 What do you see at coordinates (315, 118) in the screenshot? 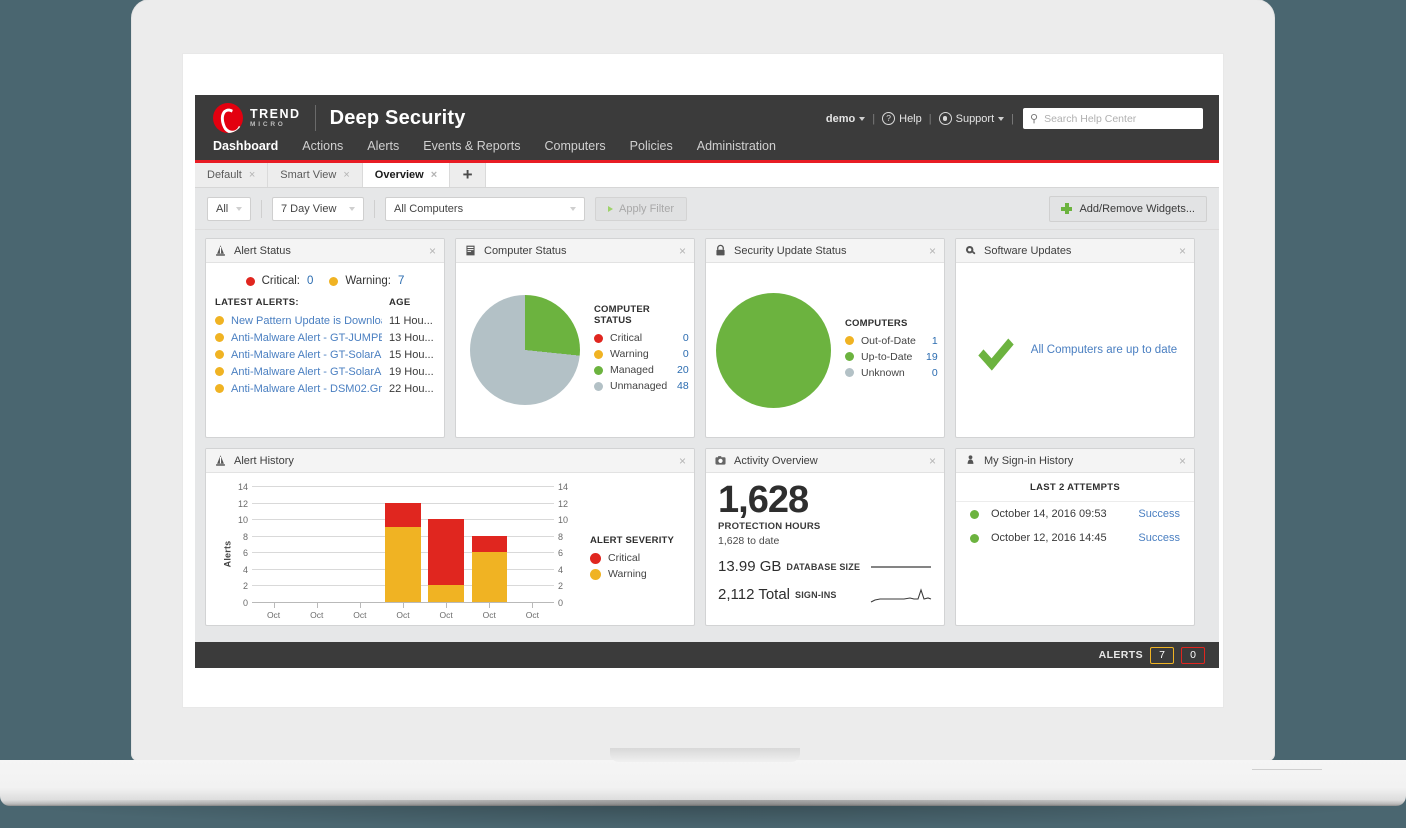
I see `brand-divider` at bounding box center [315, 118].